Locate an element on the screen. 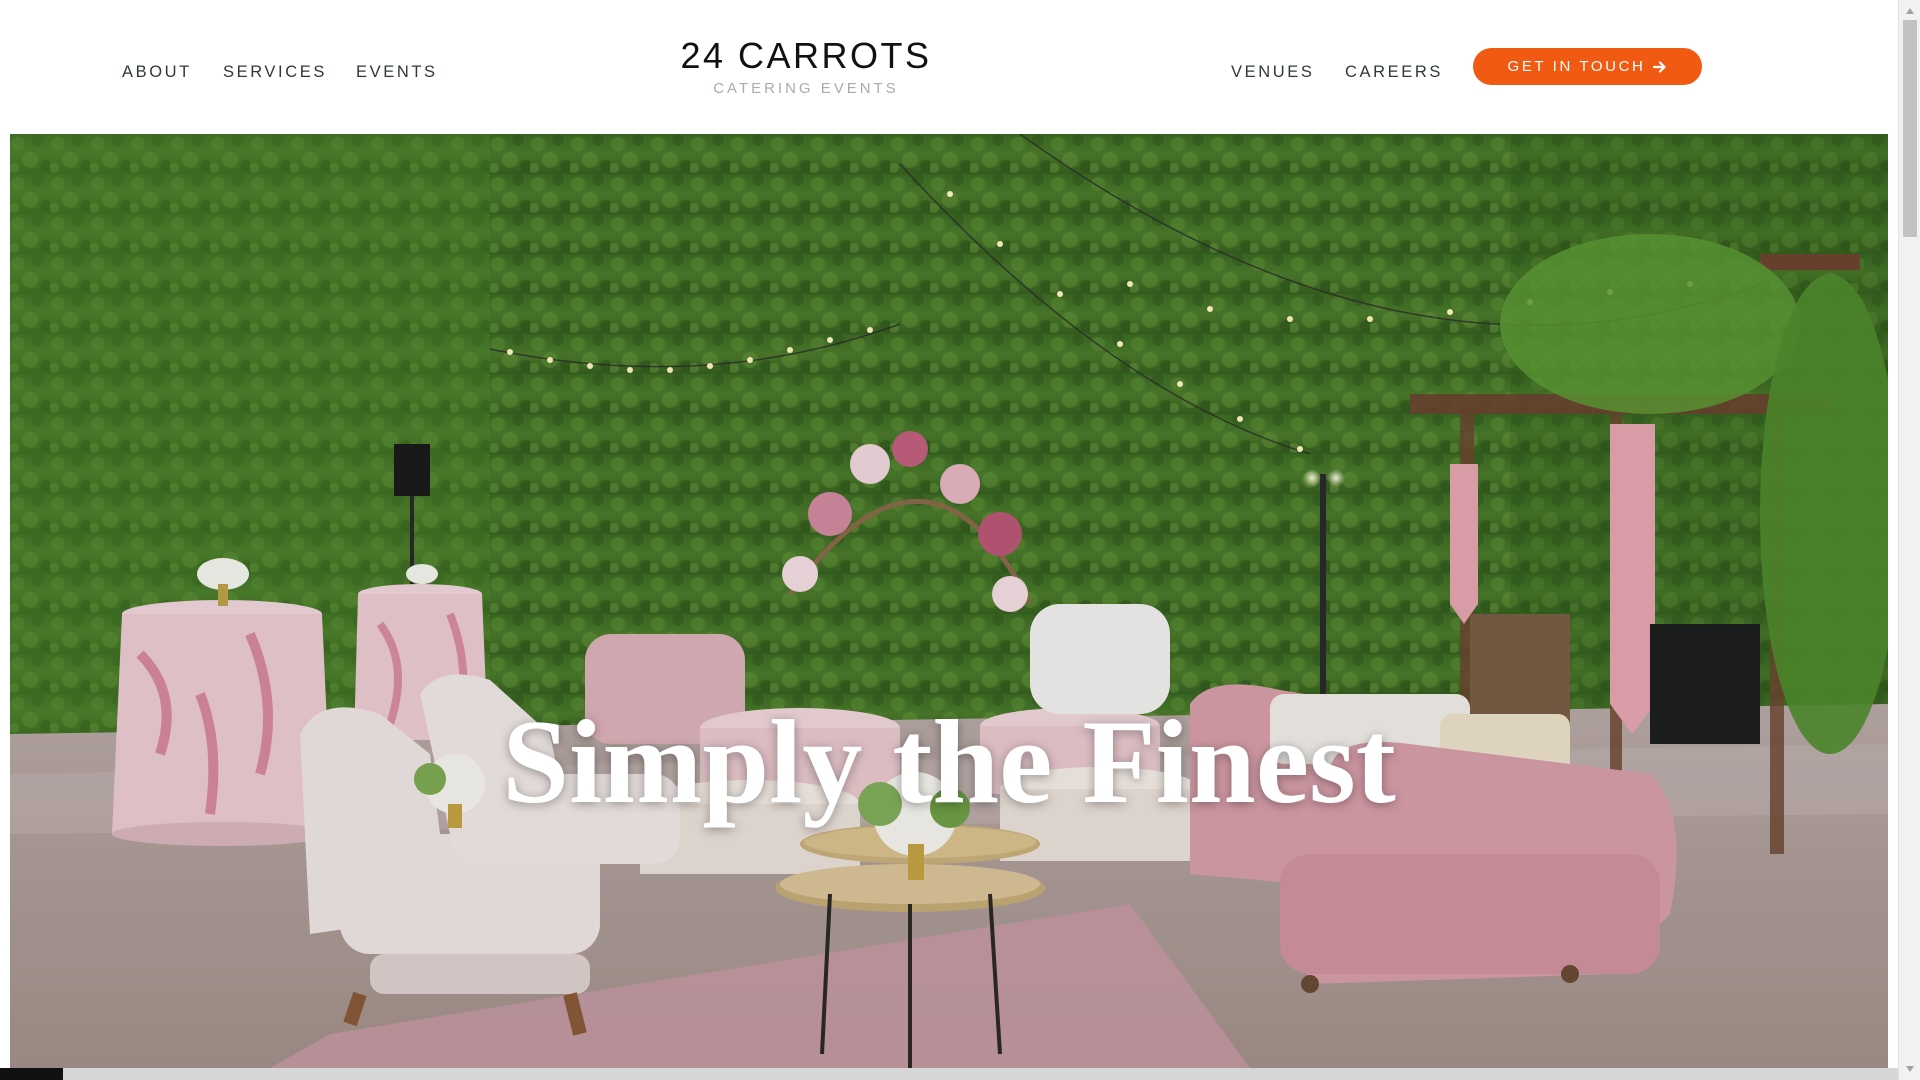  get-in-touch-label: GET IN TOUCH is located at coordinates (1576, 66).